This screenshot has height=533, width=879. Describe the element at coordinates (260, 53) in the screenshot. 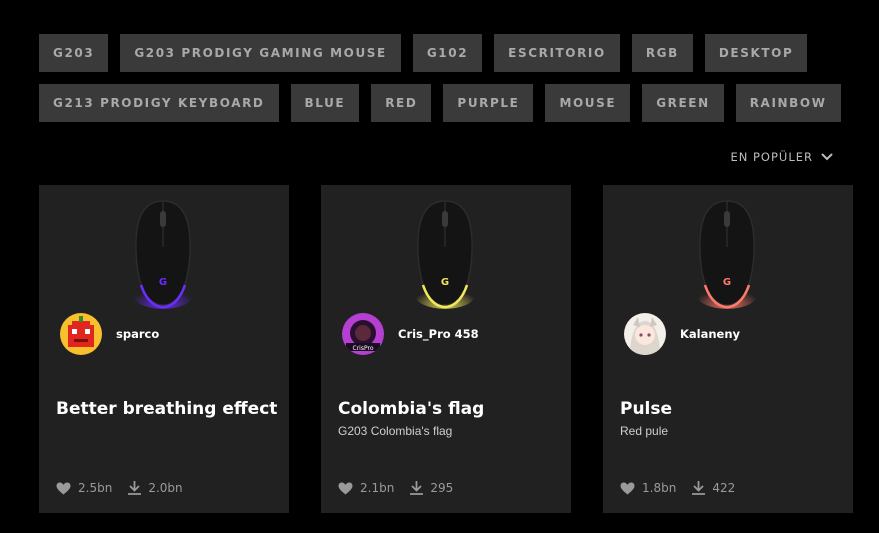

I see `tag-g203-prodigy-gaming-mouse: G203 PRODIGY GAMING MOUSE` at that location.